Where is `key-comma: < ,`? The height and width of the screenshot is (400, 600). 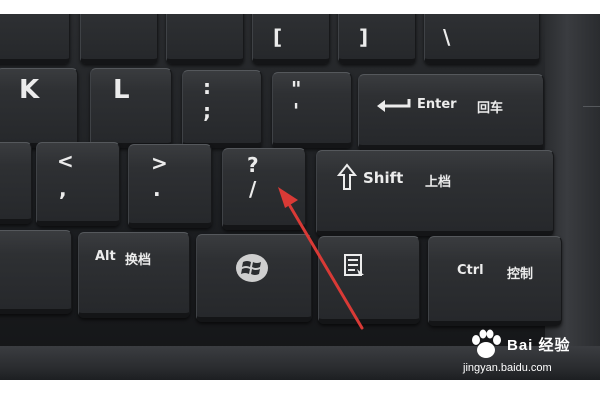
key-comma: < , is located at coordinates (78, 184).